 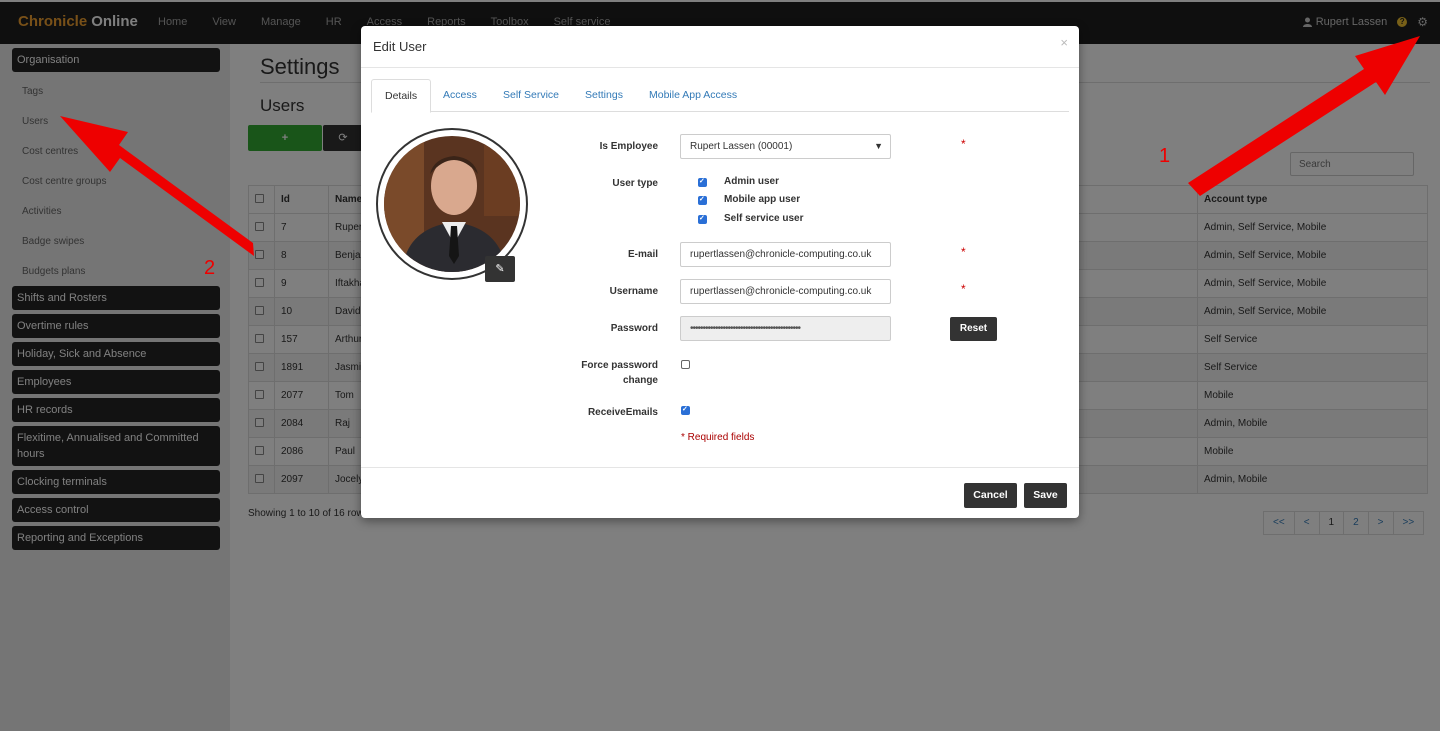 What do you see at coordinates (1304, 116) in the screenshot?
I see `arrow-1-icon` at bounding box center [1304, 116].